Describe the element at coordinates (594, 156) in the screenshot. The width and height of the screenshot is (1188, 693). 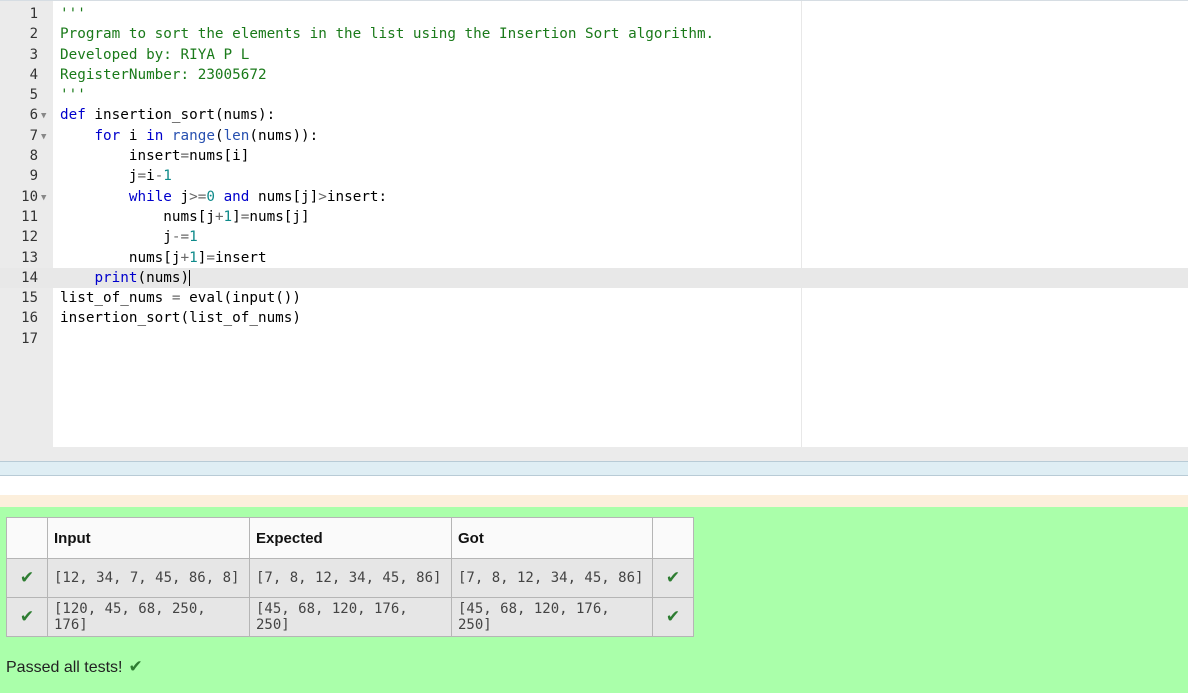
I see `code-line: 8 insert=nums[i]` at that location.